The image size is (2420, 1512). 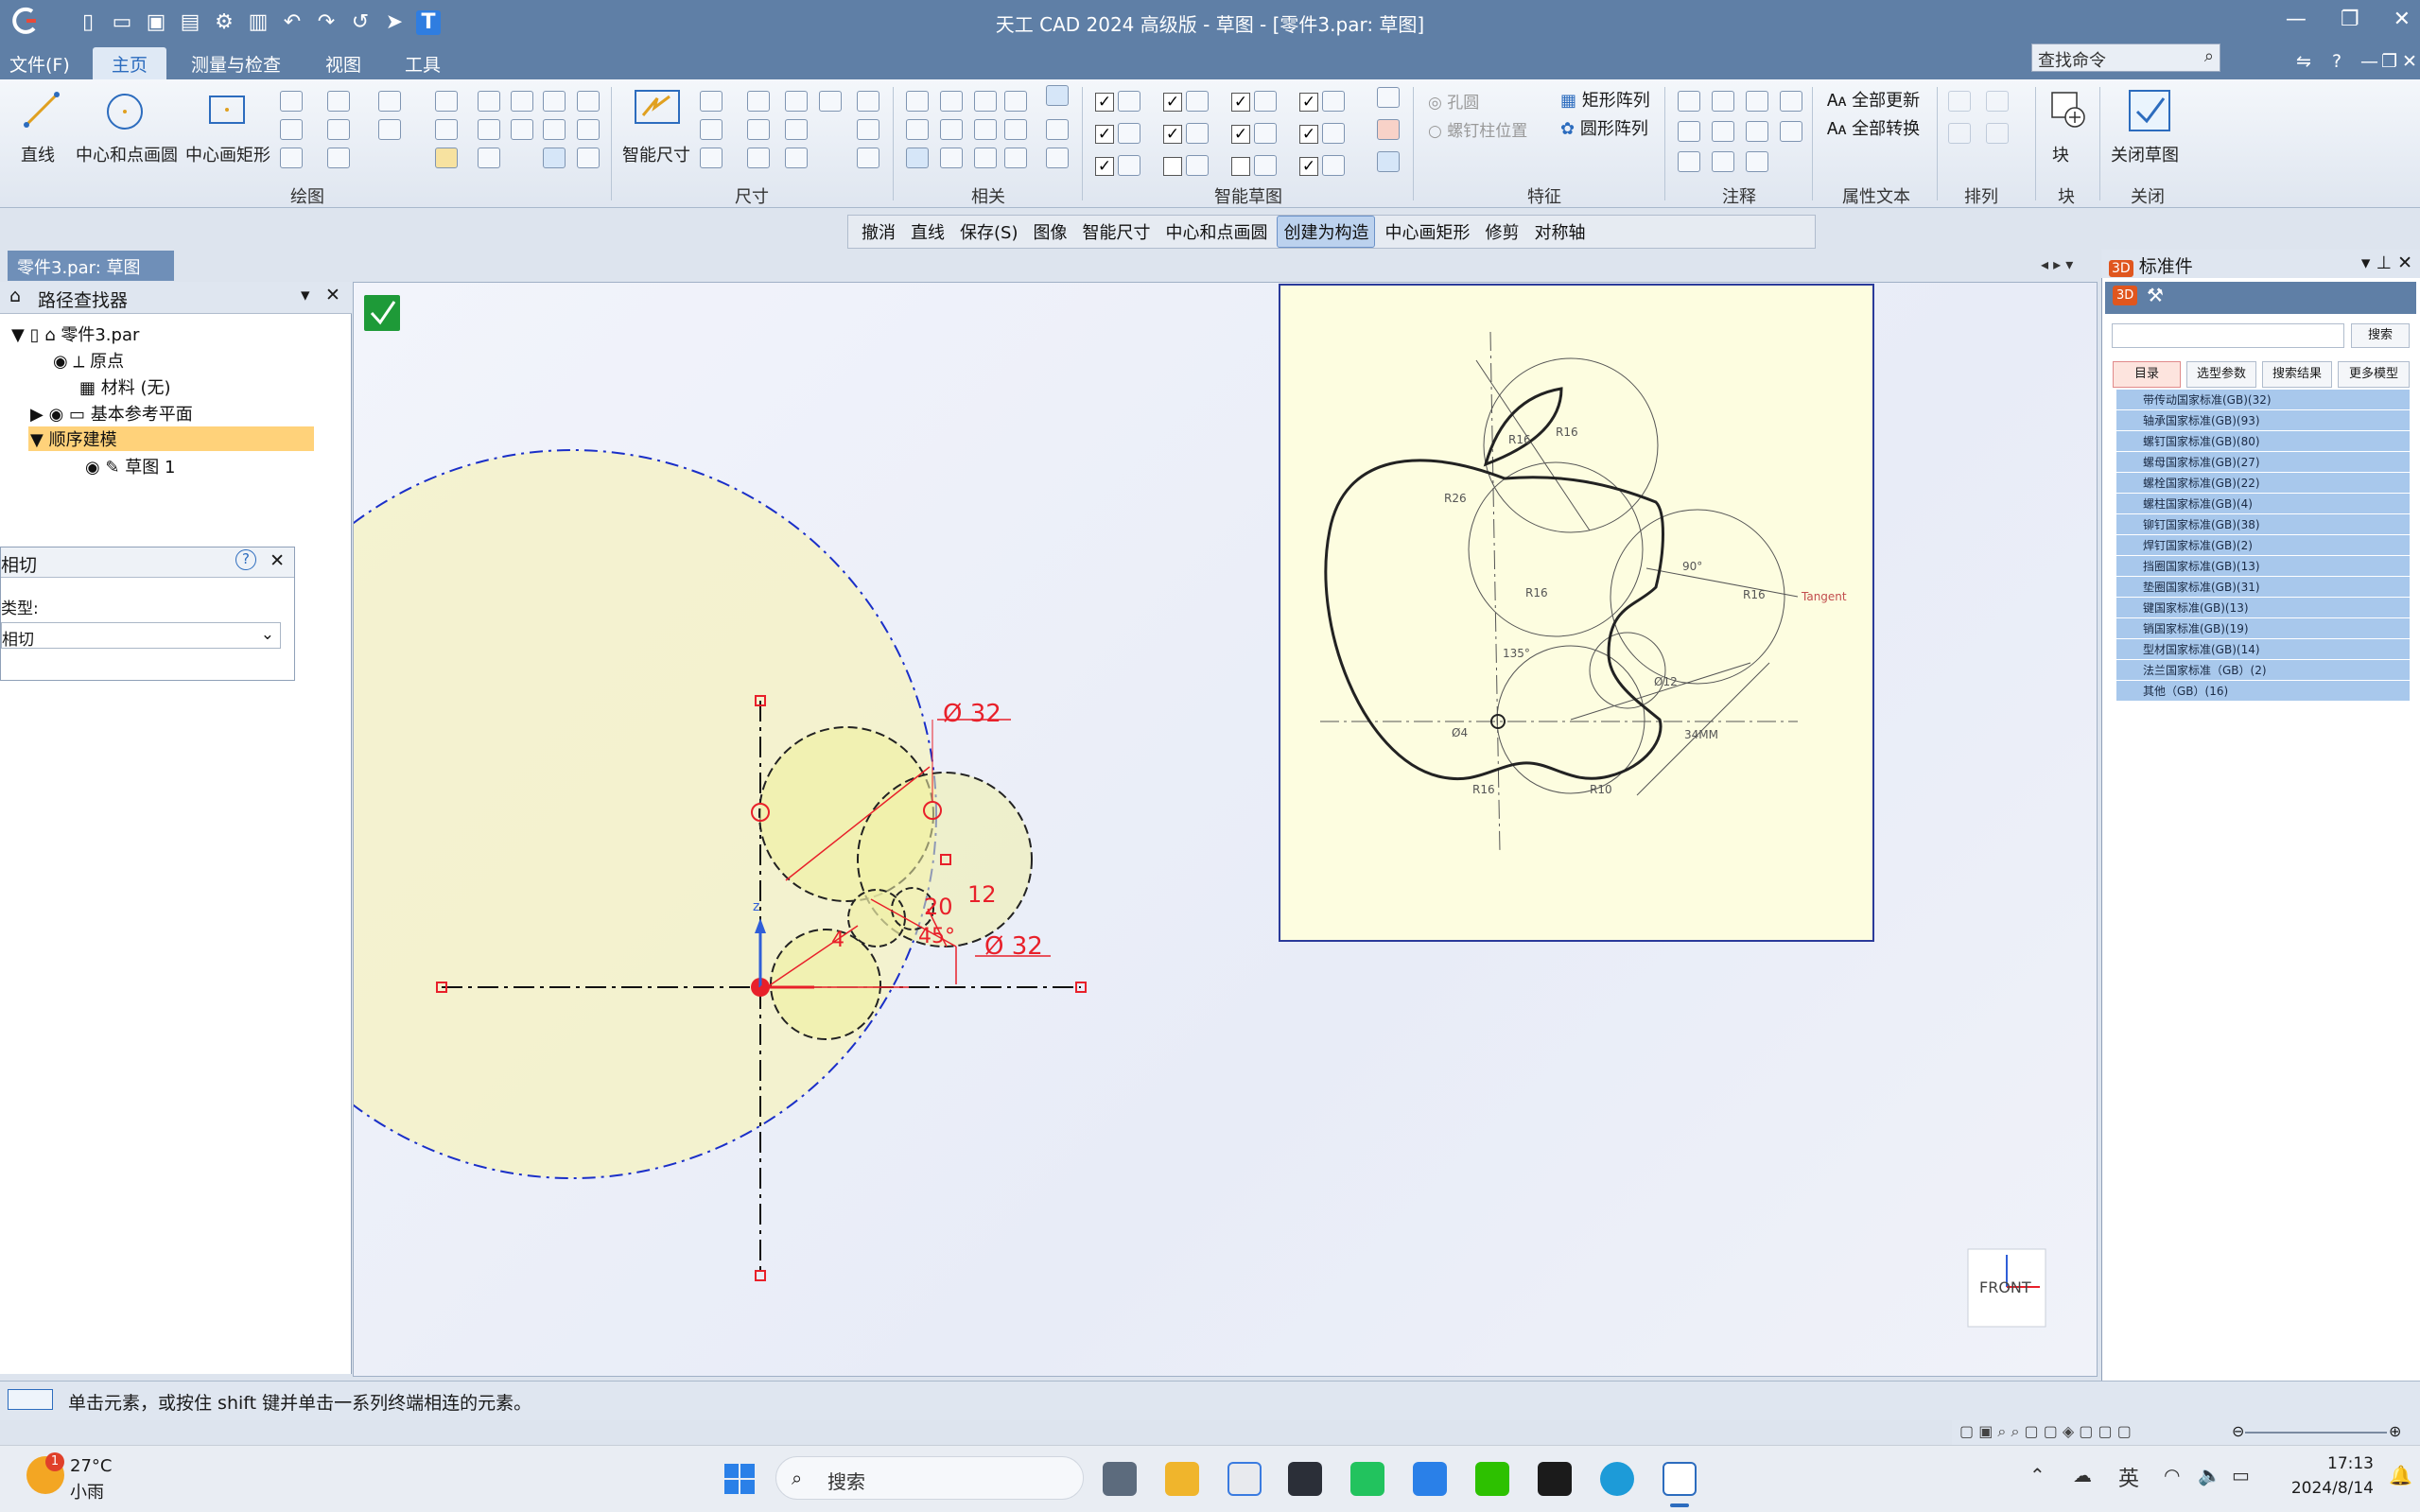 I want to click on task-view-icon, so click(x=1120, y=1479).